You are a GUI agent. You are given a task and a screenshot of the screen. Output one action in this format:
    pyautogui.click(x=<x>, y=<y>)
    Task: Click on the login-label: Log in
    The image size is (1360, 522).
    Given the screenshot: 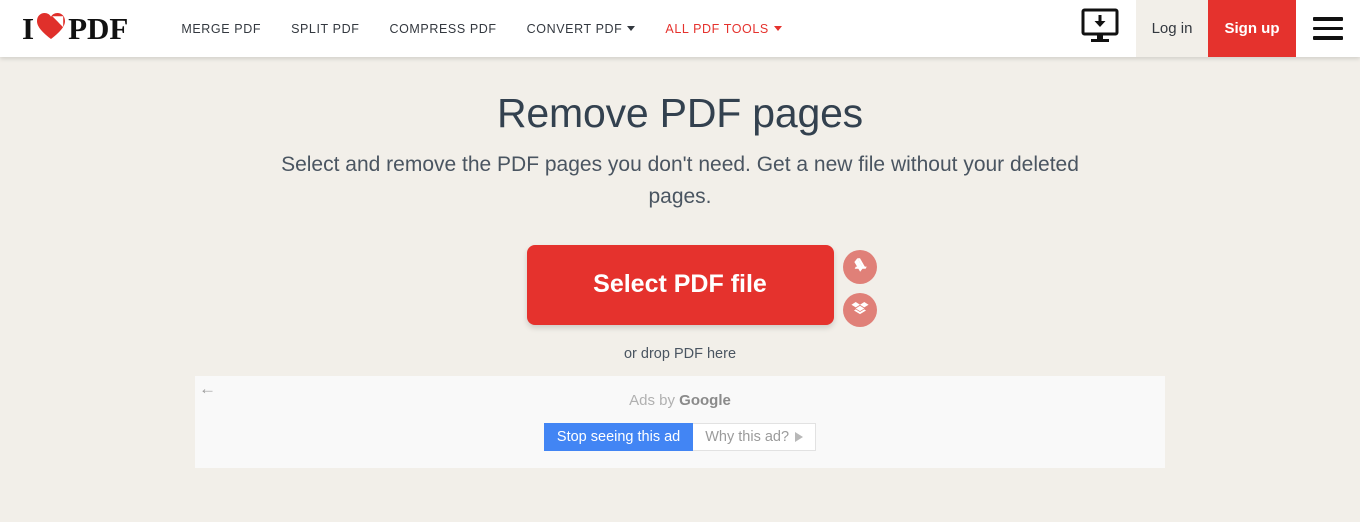 What is the action you would take?
    pyautogui.click(x=1172, y=28)
    